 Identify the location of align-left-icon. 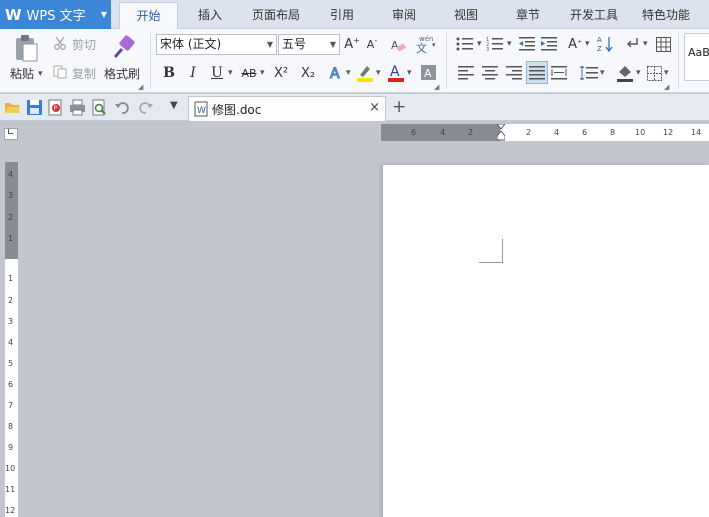
(466, 73).